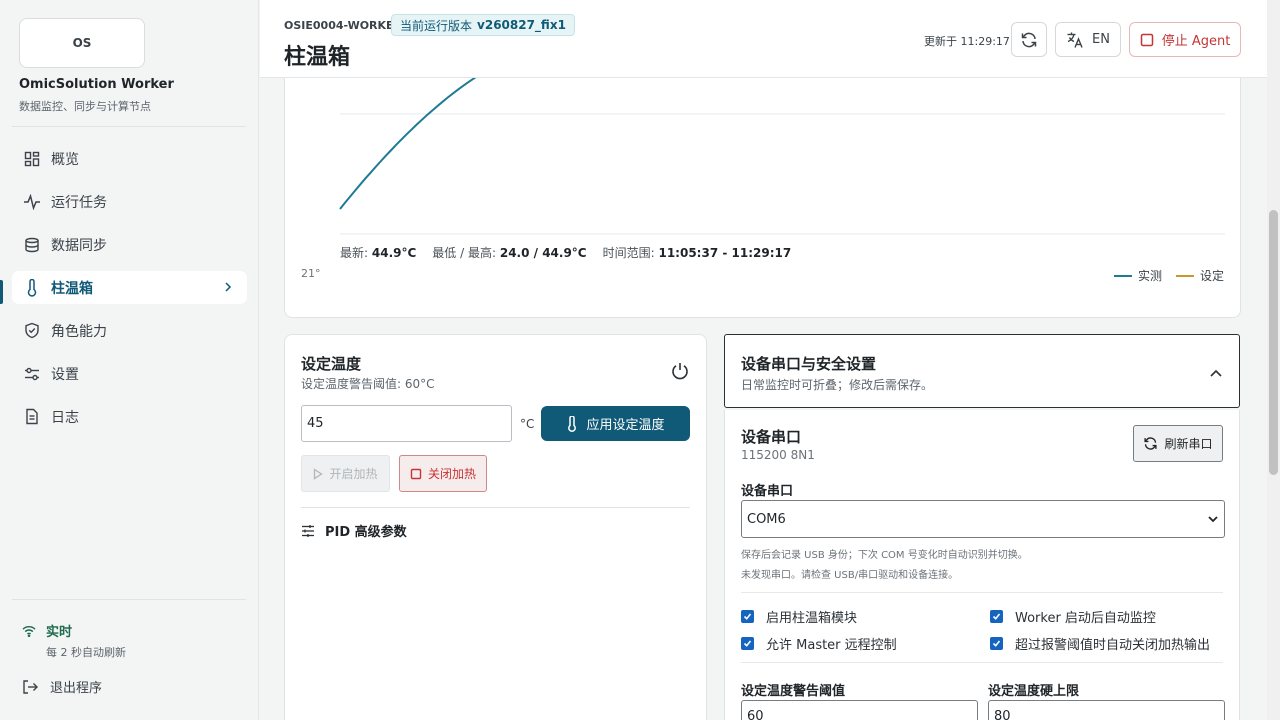  I want to click on sidebar-item-label: 柱温箱, so click(72, 288).